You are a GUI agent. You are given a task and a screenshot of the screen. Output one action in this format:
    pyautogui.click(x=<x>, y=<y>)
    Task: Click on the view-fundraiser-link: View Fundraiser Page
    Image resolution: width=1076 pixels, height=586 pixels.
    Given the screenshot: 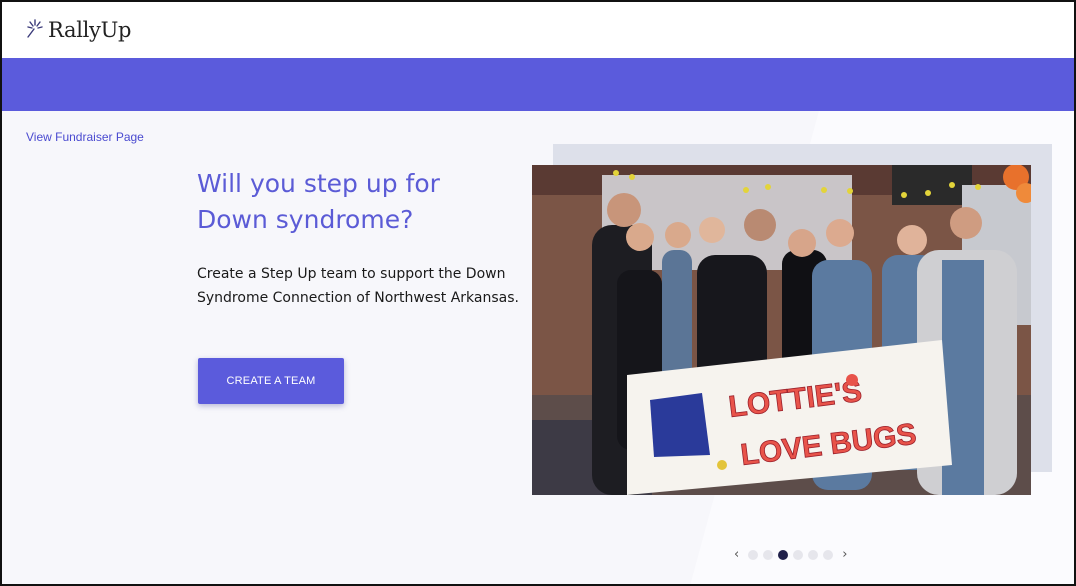 What is the action you would take?
    pyautogui.click(x=85, y=137)
    